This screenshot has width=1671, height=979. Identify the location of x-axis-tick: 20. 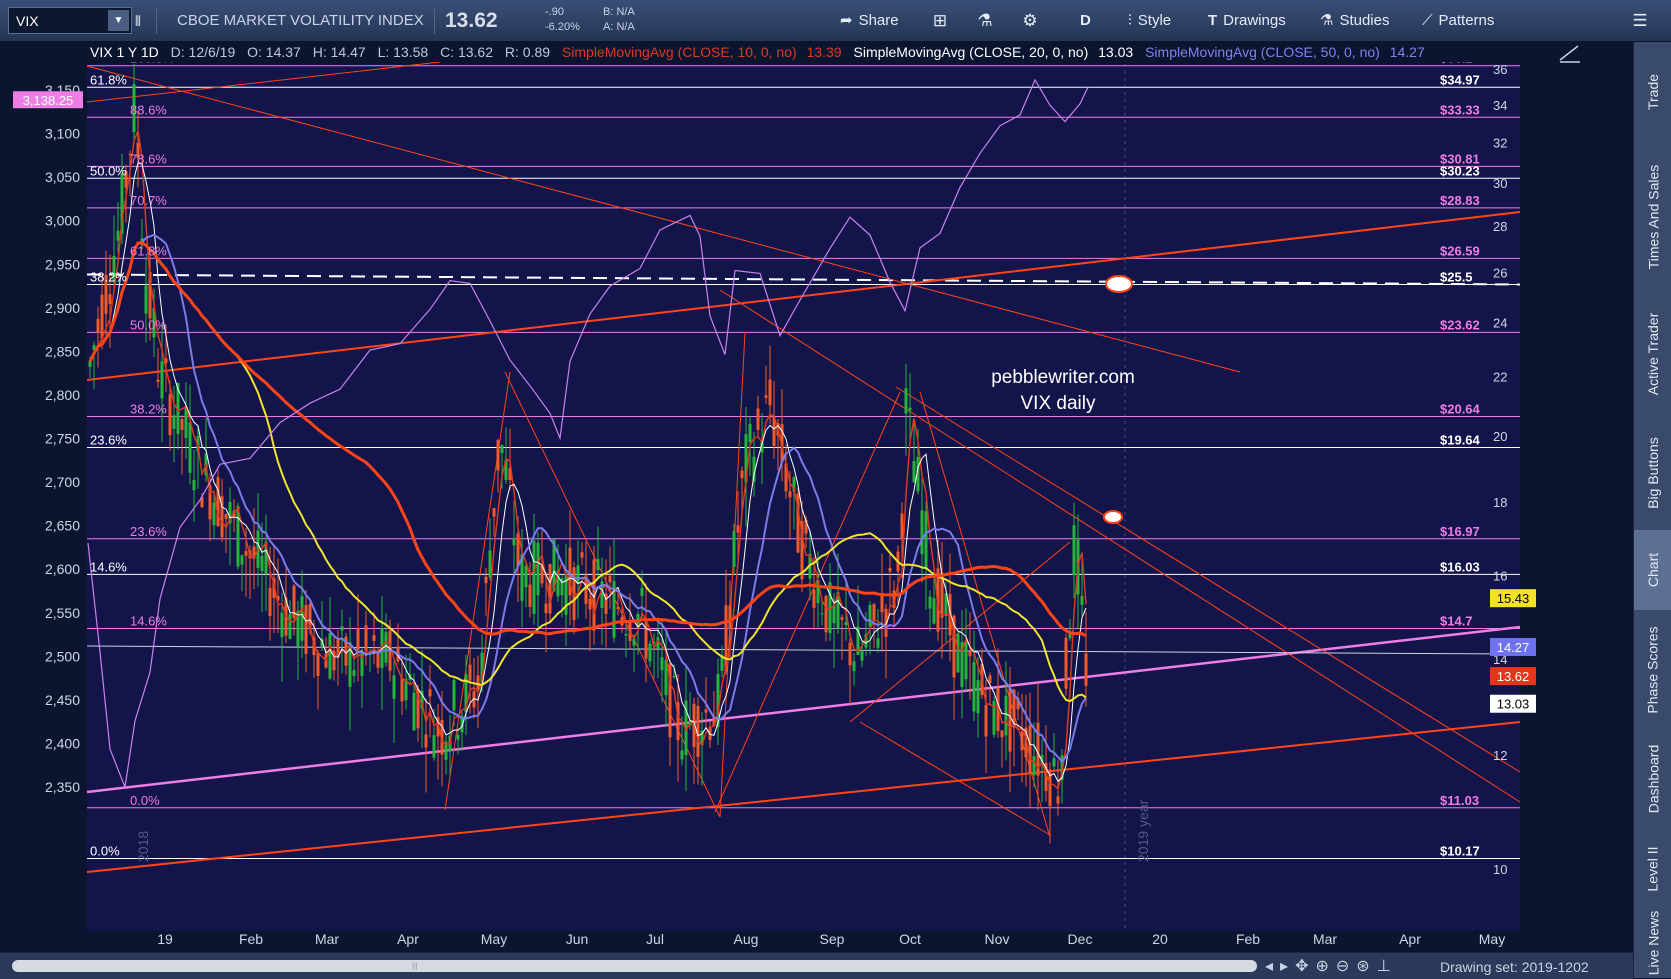
(1160, 939).